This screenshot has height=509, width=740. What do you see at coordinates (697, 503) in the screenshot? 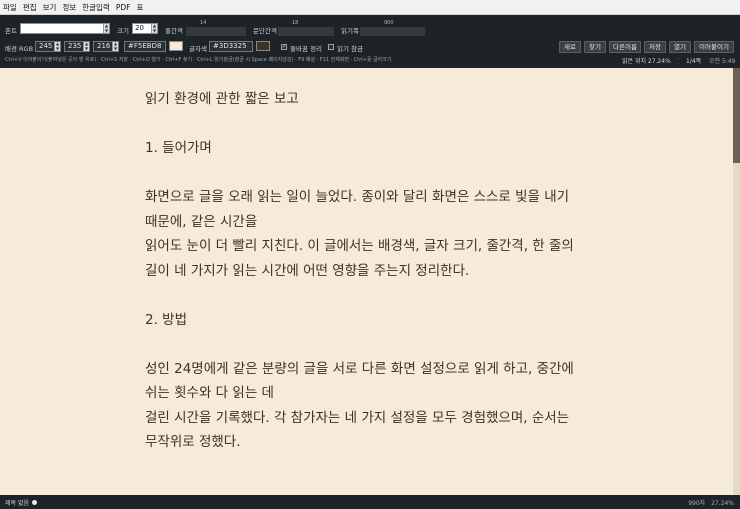
I see `char-count: 990자` at bounding box center [697, 503].